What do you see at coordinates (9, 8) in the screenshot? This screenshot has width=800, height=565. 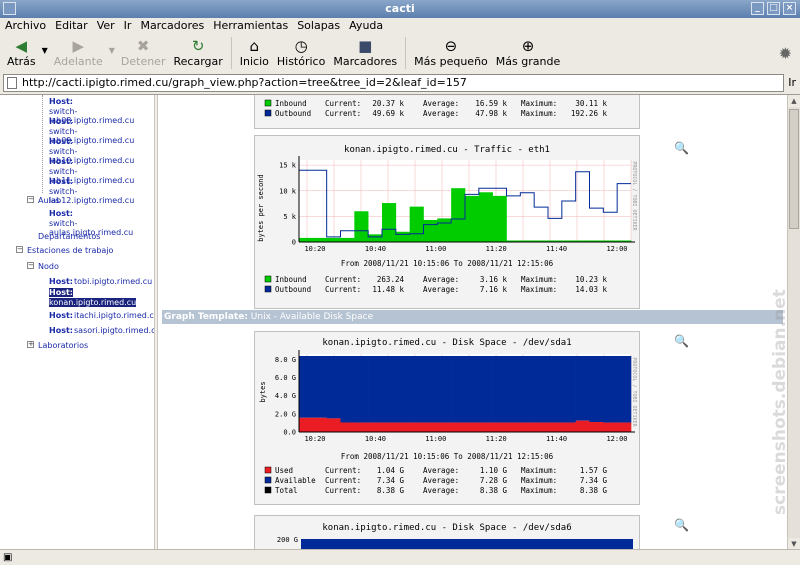 I see `window-menu-icon` at bounding box center [9, 8].